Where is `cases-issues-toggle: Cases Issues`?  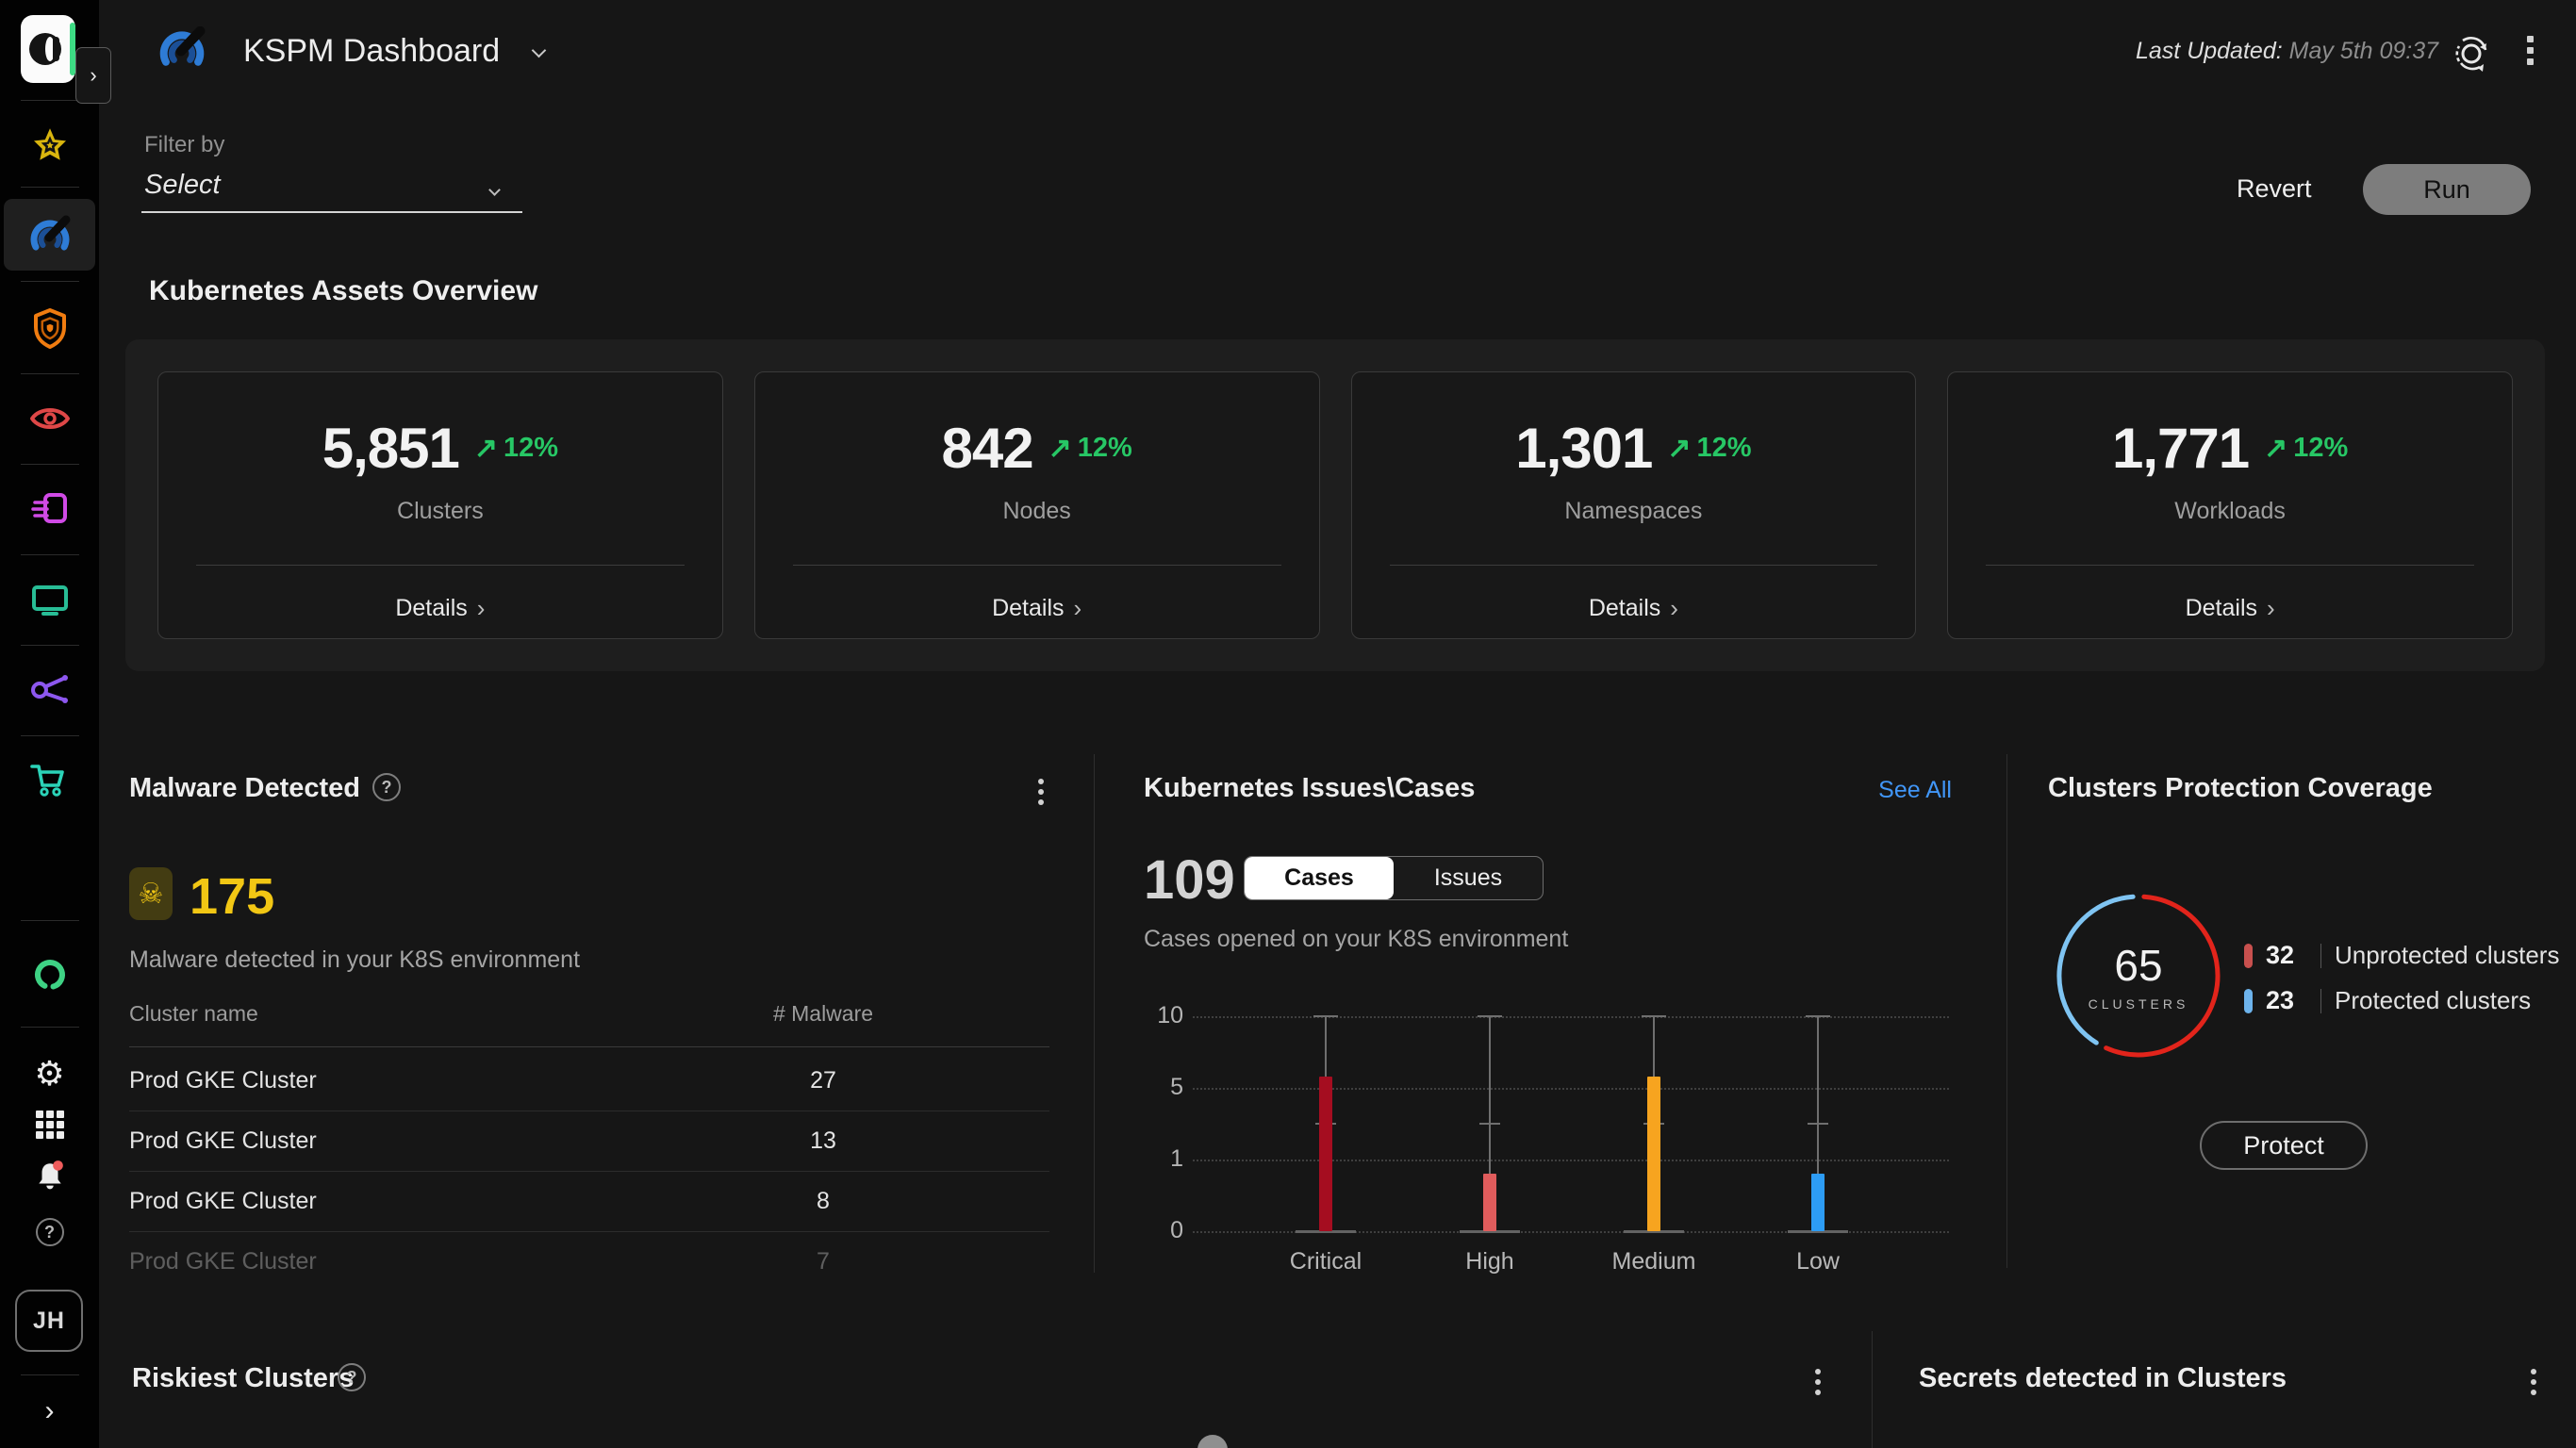 cases-issues-toggle: Cases Issues is located at coordinates (1394, 878).